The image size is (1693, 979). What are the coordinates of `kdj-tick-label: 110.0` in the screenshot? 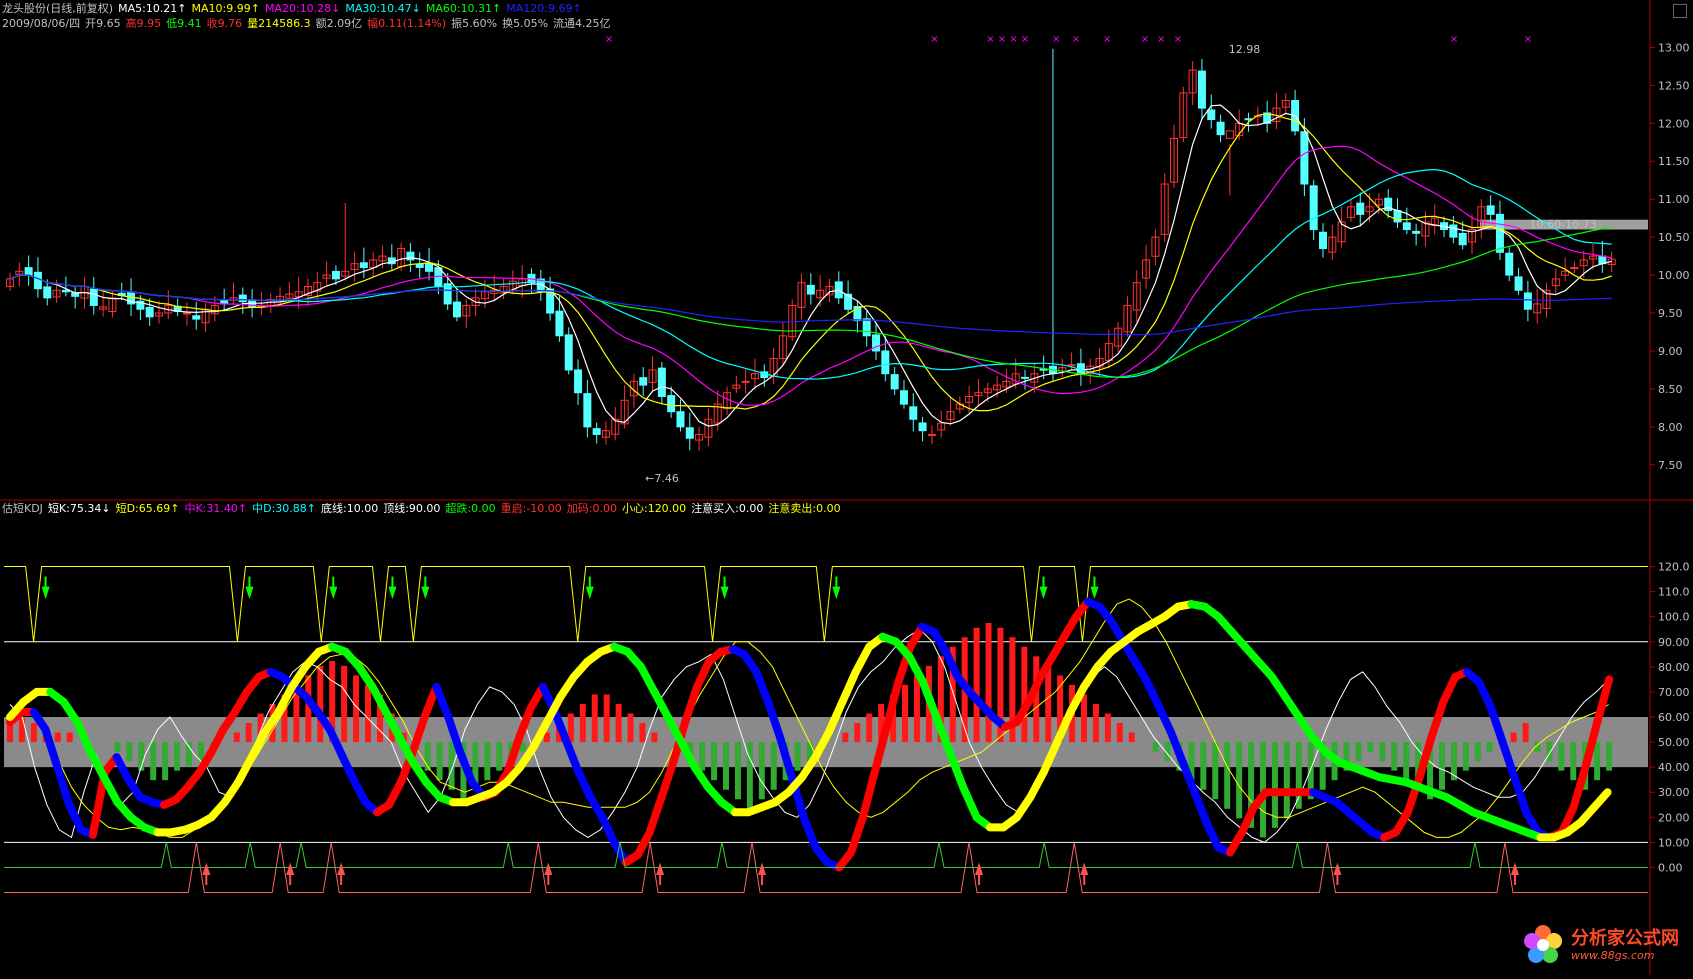 It's located at (1674, 592).